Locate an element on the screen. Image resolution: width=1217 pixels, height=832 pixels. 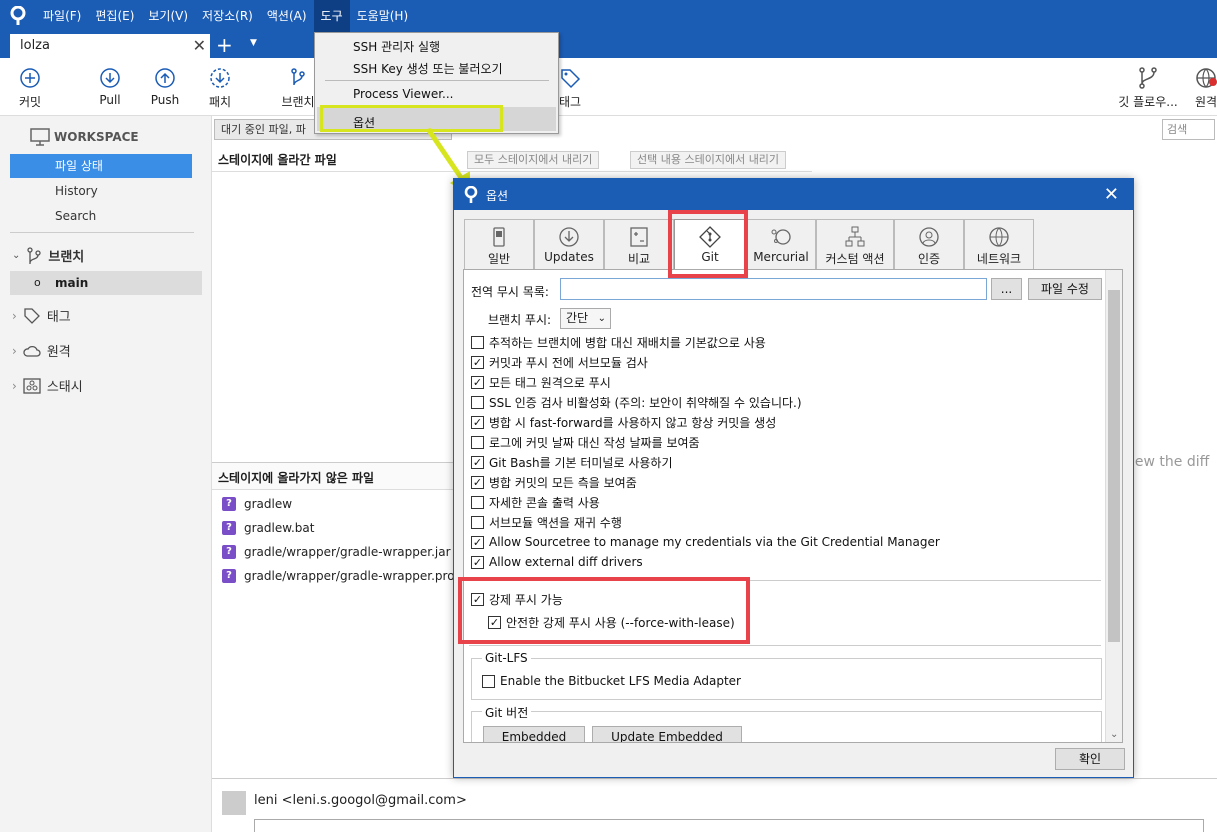
tab-updates: Updates is located at coordinates (569, 244).